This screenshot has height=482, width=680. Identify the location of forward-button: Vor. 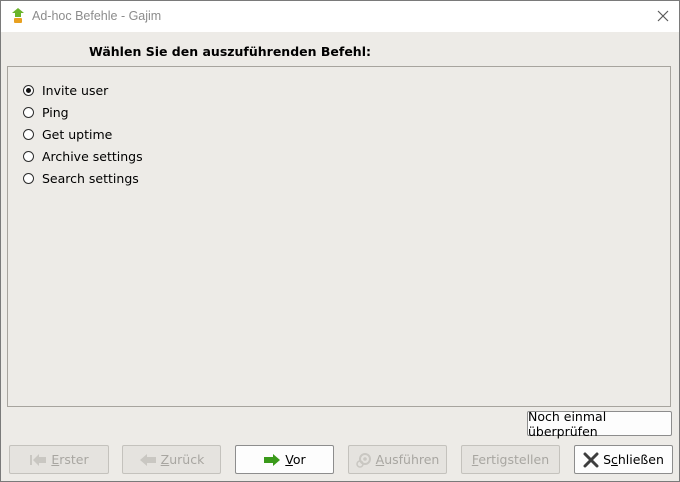
(284, 459).